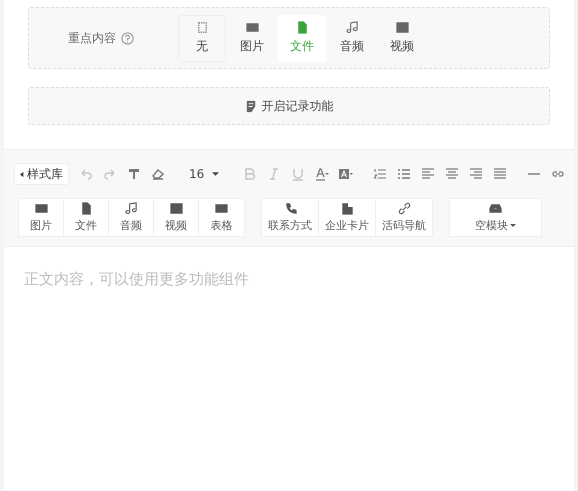 Image resolution: width=578 pixels, height=491 pixels. Describe the element at coordinates (204, 174) in the screenshot. I see `font-size-select: 16` at that location.